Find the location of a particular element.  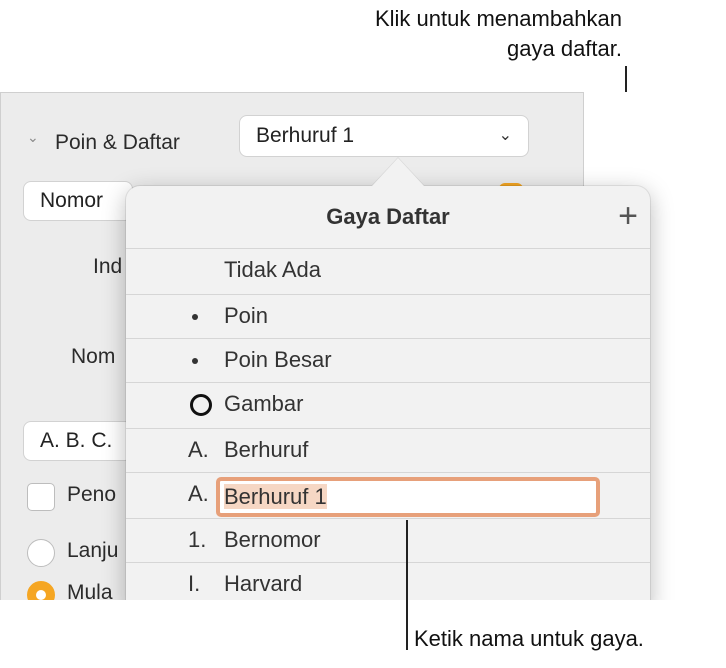

checkbox-label: Peno is located at coordinates (92, 494).